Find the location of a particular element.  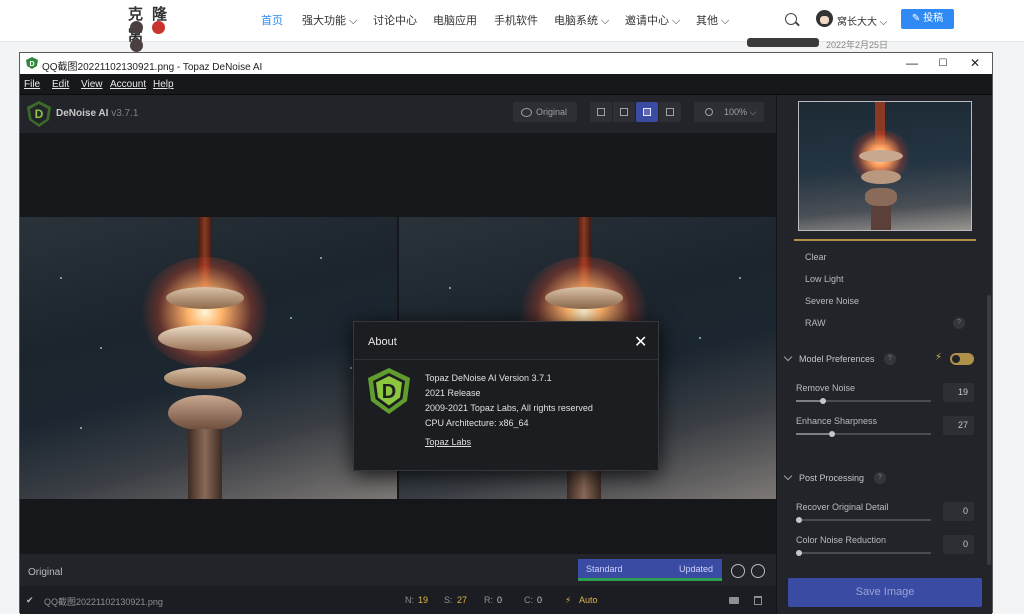

brand-name: DeNoise AI v3.7.1 is located at coordinates (97, 113).